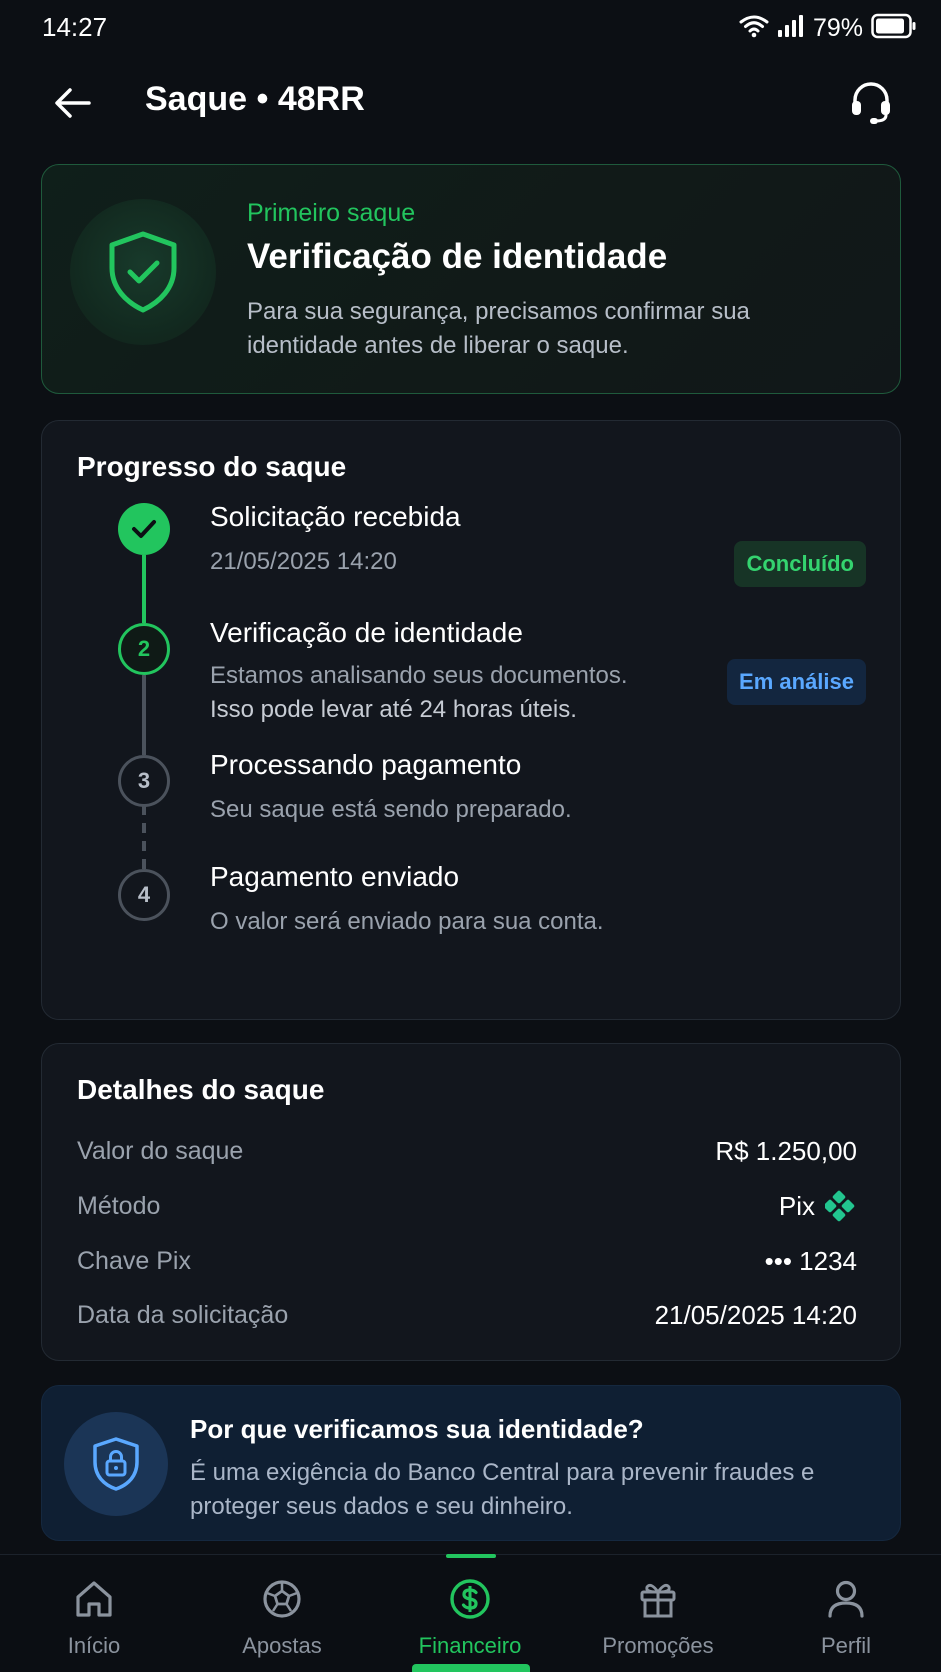 Image resolution: width=941 pixels, height=1672 pixels. I want to click on gift-icon, so click(658, 1599).